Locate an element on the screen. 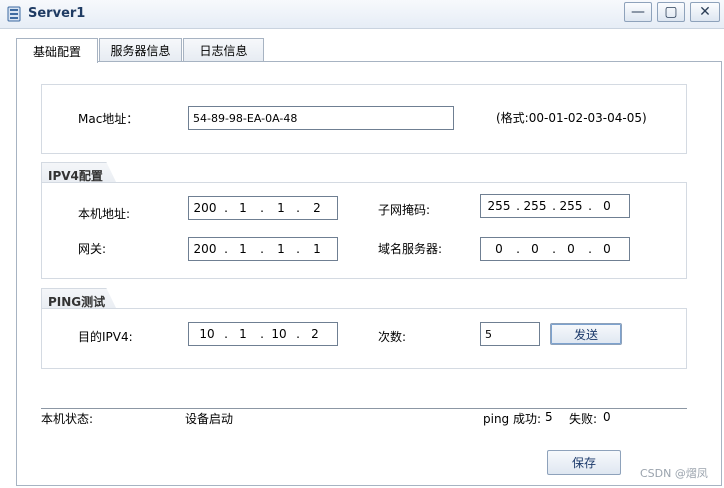 This screenshot has width=724, height=488. window-title: Server1 is located at coordinates (57, 13).